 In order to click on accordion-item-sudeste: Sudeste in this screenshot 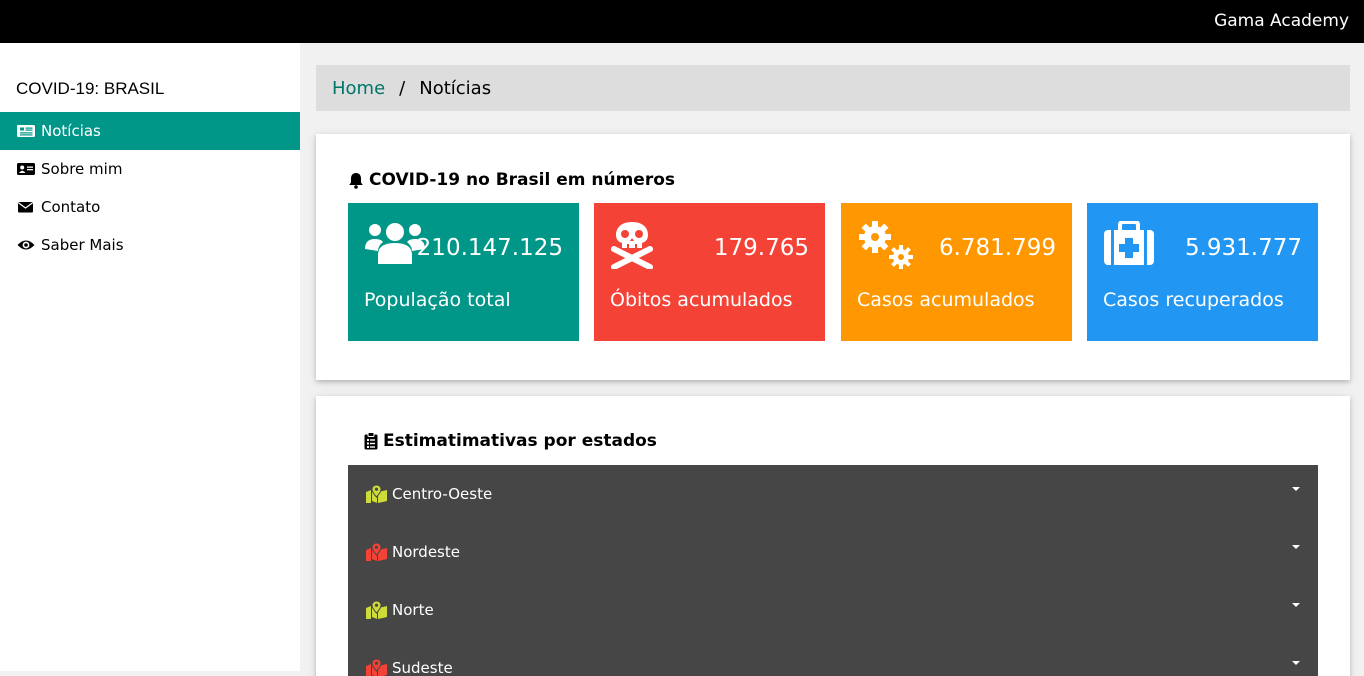, I will do `click(833, 657)`.